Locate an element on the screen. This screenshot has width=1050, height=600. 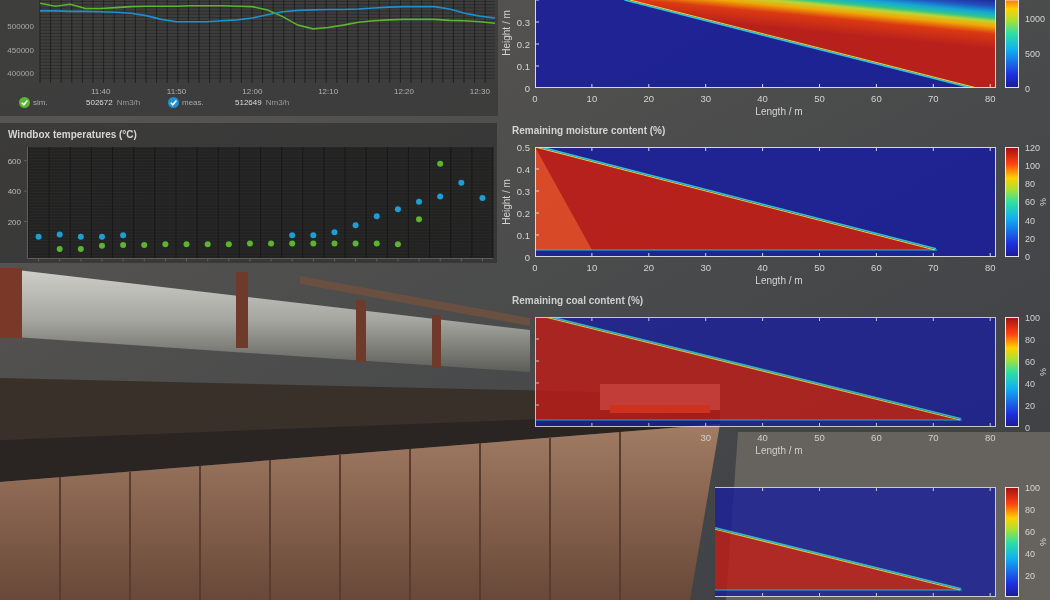
axis-tick-label: 0.3 is located at coordinates (523, 191).